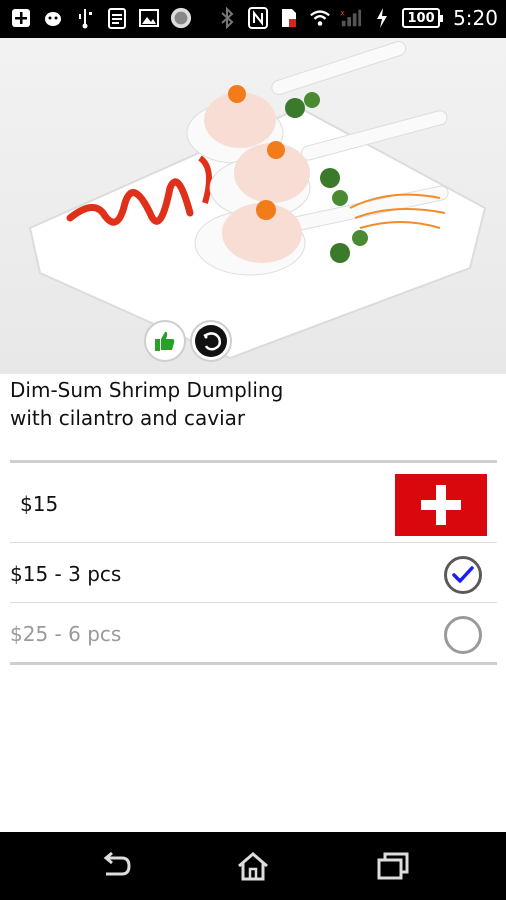  I want to click on wifi-icon, so click(320, 18).